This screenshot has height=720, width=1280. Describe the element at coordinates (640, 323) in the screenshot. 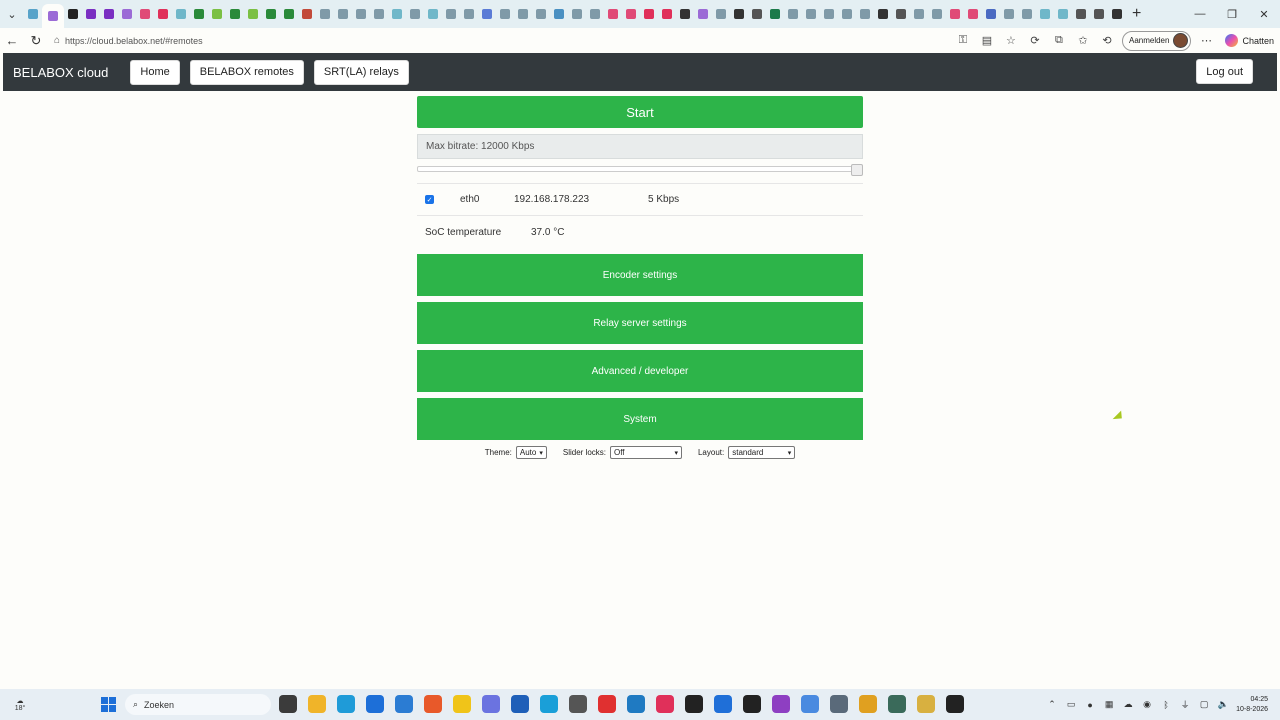

I see `relay-server-settings-button: Relay server settings` at that location.